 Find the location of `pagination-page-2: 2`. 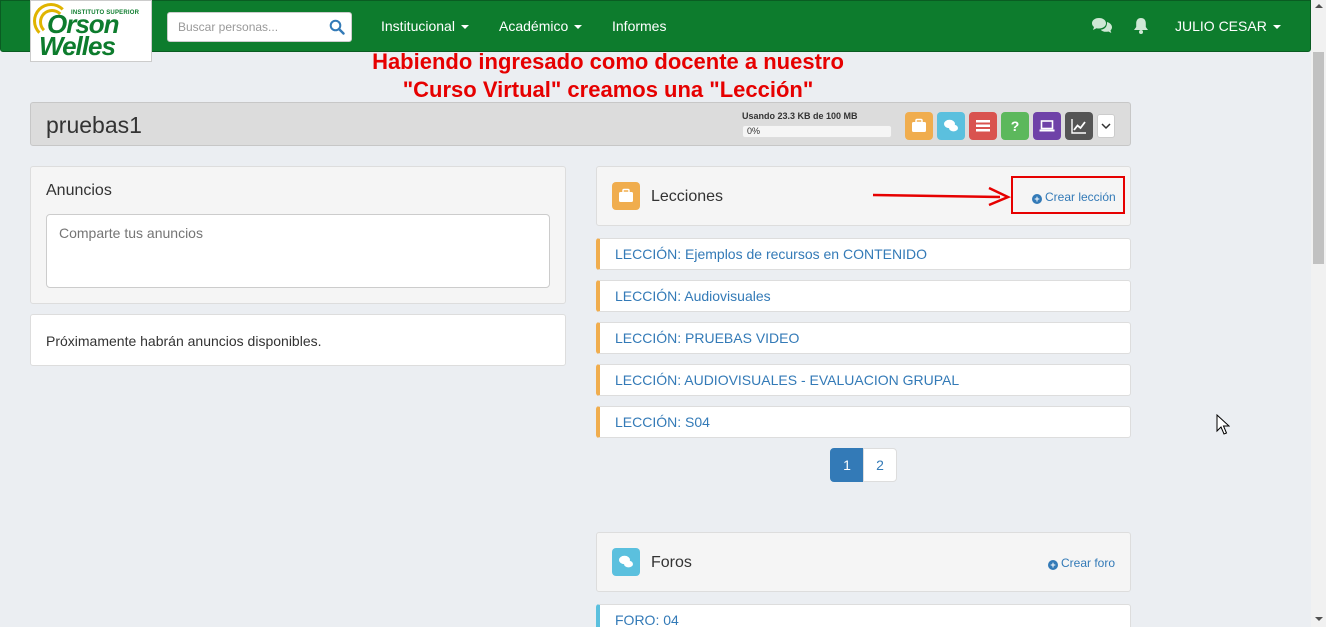

pagination-page-2: 2 is located at coordinates (880, 465).